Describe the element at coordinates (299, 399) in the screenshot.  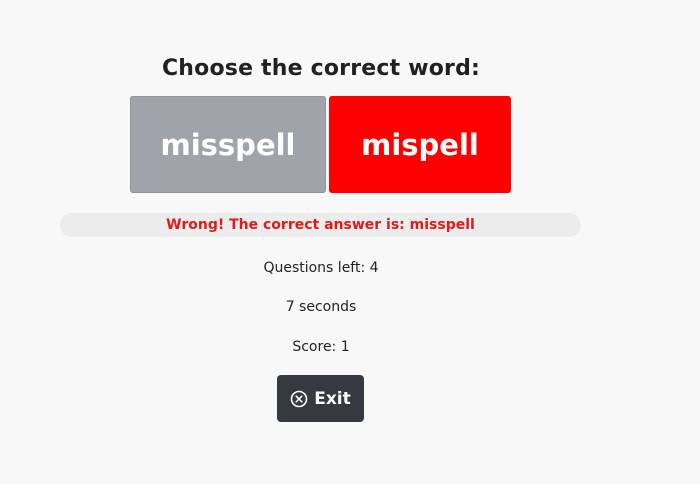
I see `close-circle-icon` at that location.